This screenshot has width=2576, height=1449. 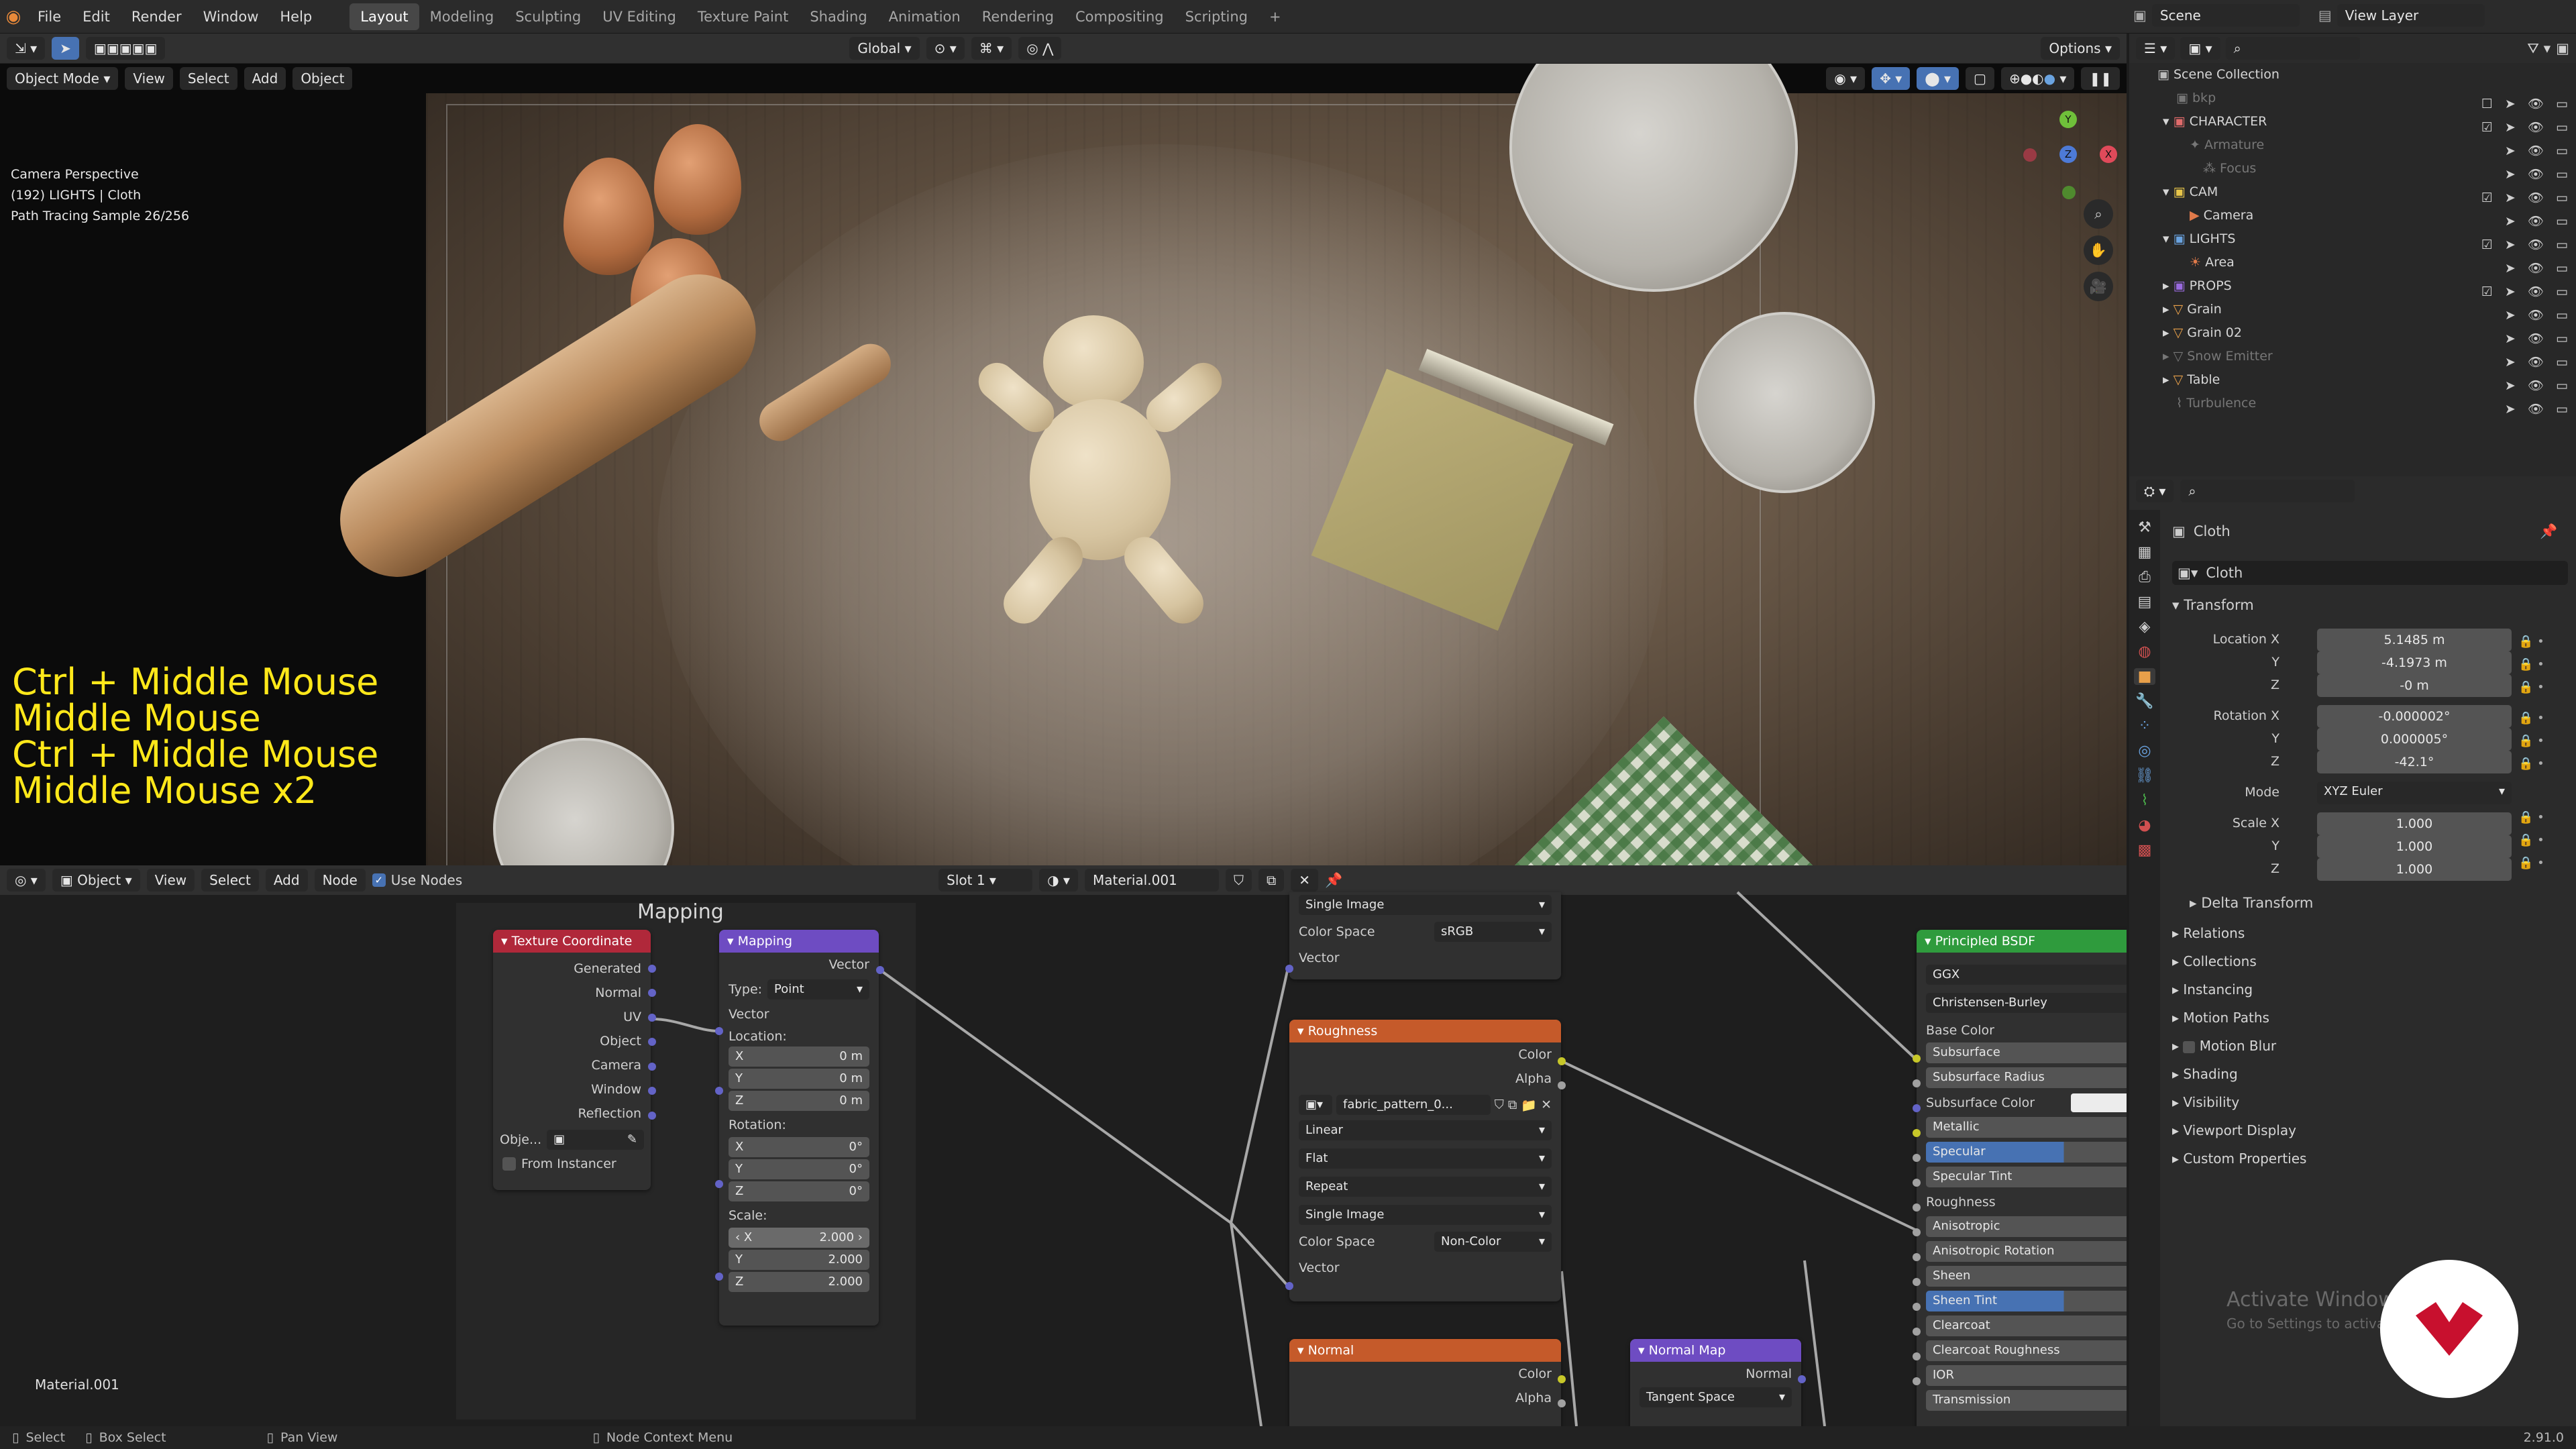 I want to click on transform-panel-header: ▾ Transform, so click(x=2213, y=605).